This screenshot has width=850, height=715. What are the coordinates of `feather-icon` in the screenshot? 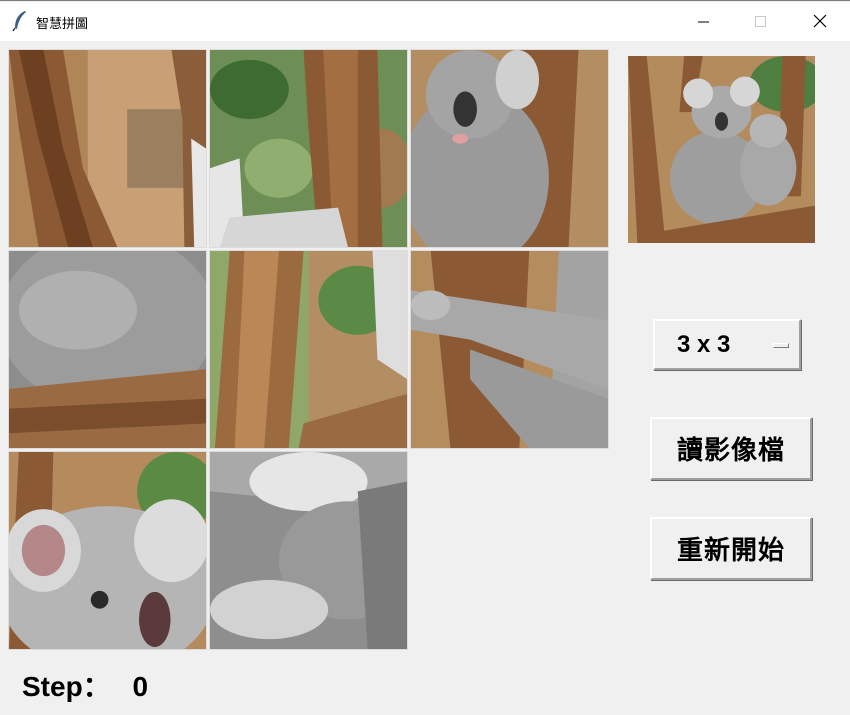 It's located at (20, 21).